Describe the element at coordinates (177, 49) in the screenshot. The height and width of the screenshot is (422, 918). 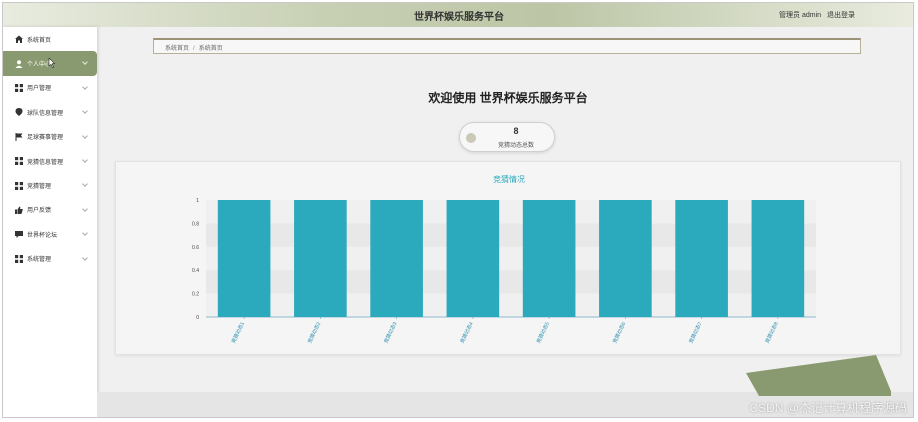
I see `breadcrumb-home-link: 系统首页` at that location.